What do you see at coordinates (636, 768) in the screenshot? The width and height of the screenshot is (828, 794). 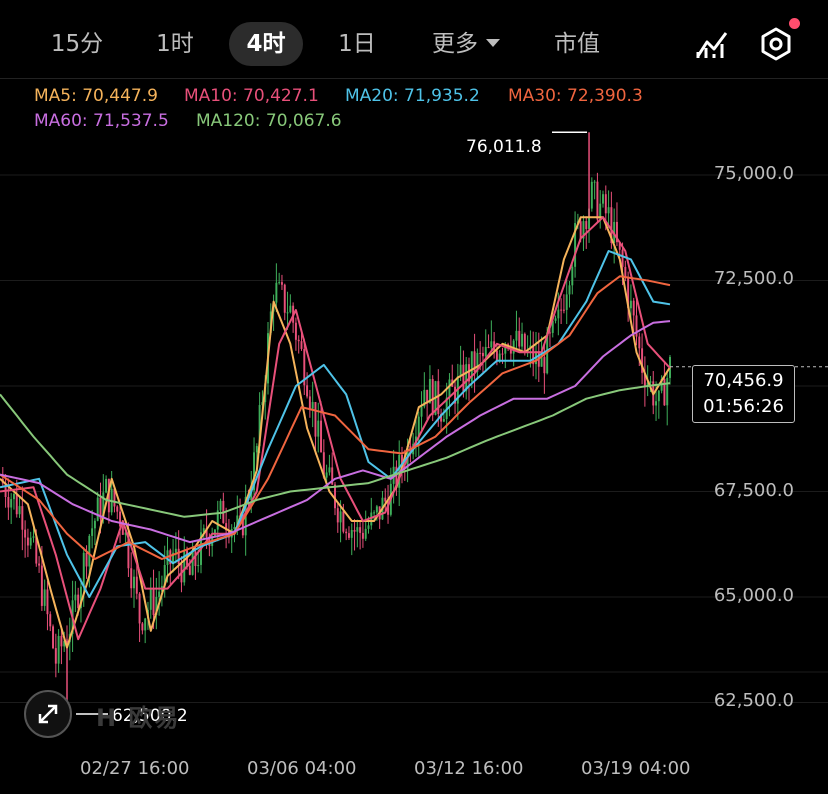 I see `x-tick-label: 03/19 04:00` at bounding box center [636, 768].